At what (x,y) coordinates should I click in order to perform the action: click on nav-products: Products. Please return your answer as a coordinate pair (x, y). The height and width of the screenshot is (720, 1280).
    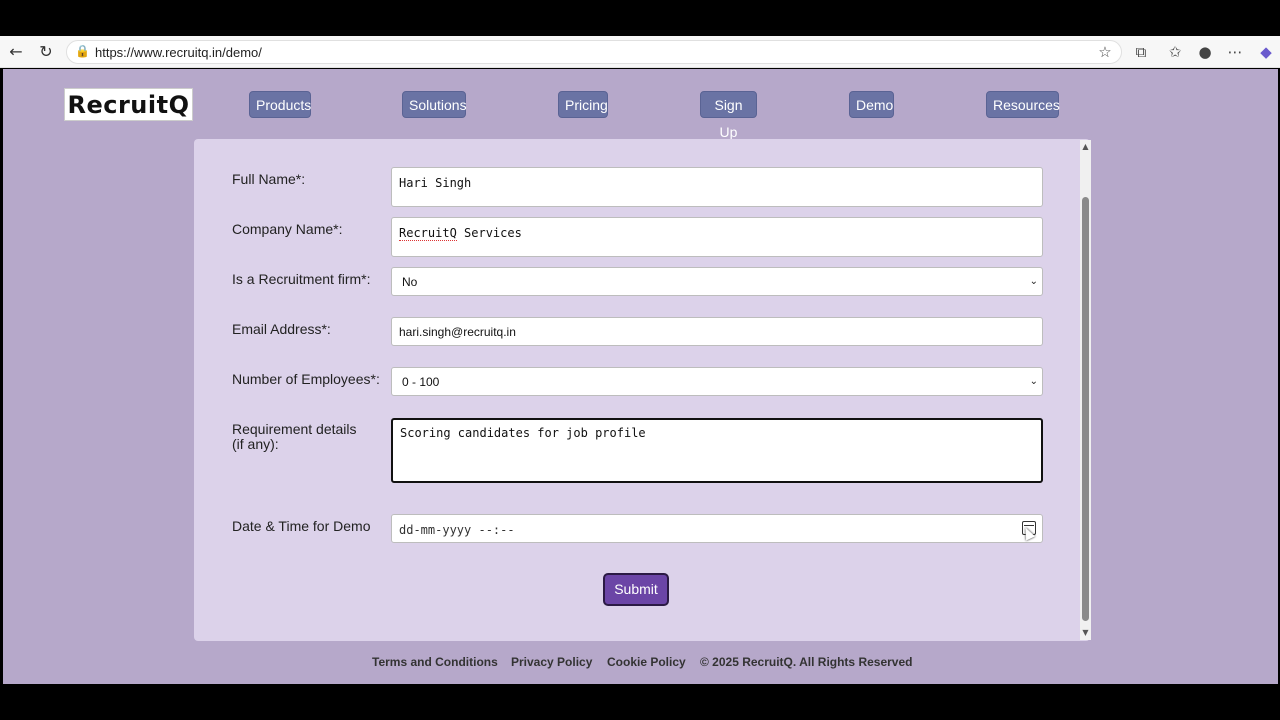
    Looking at the image, I should click on (280, 104).